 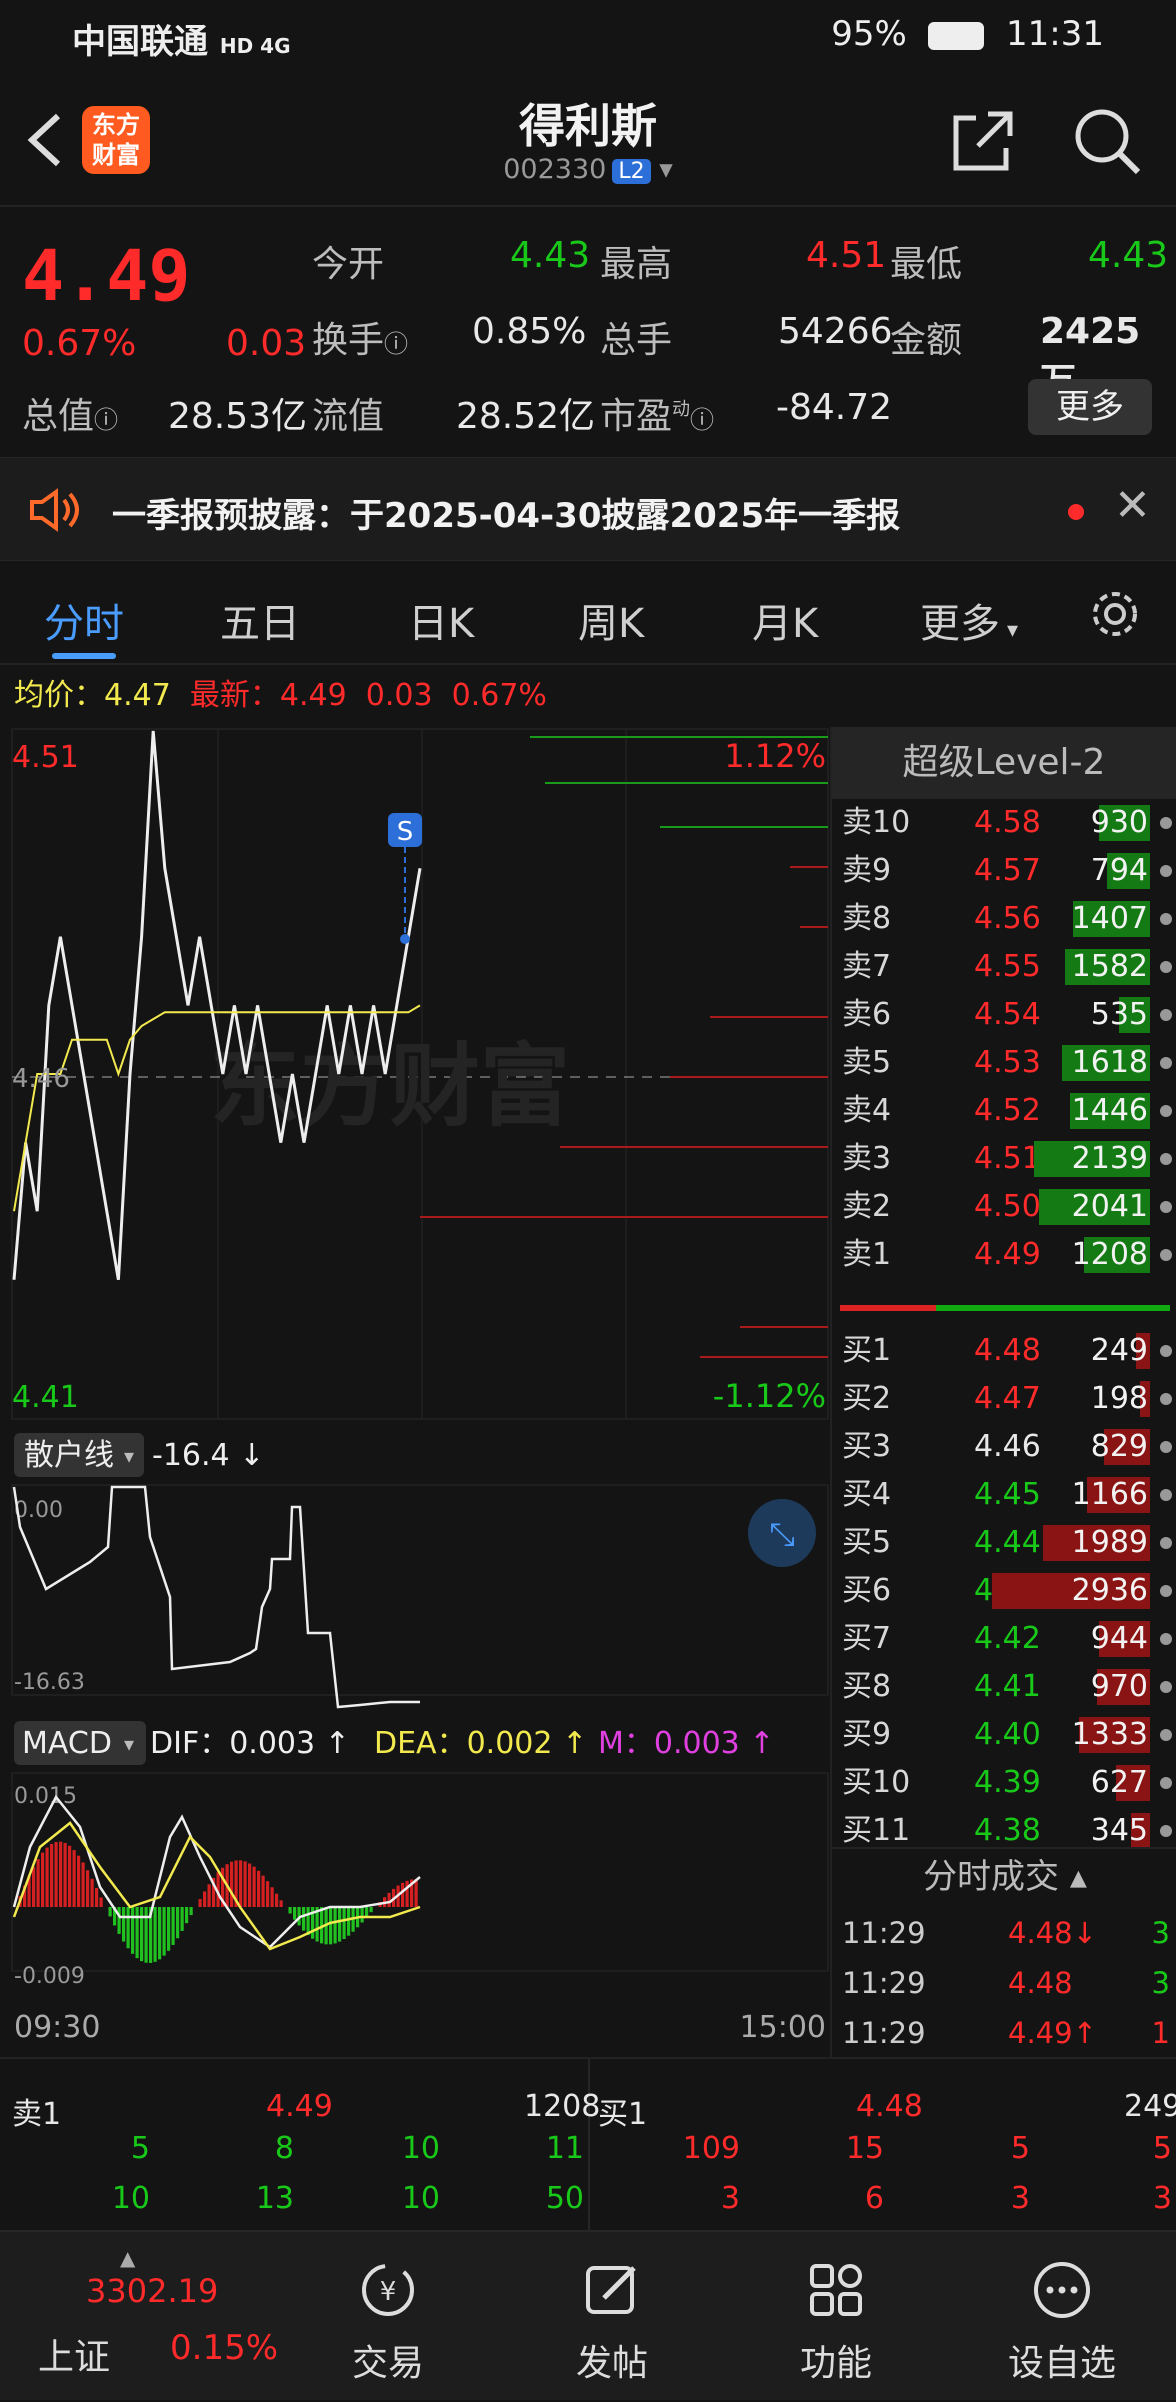 I want to click on ask-queue-volume: 8, so click(x=272, y=2148).